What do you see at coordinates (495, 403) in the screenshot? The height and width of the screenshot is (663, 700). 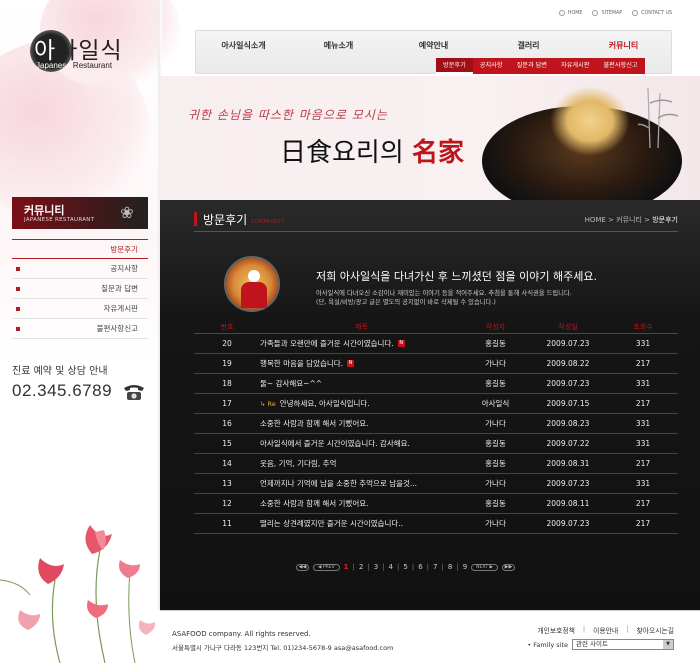 I see `row-writer: 아사일식` at bounding box center [495, 403].